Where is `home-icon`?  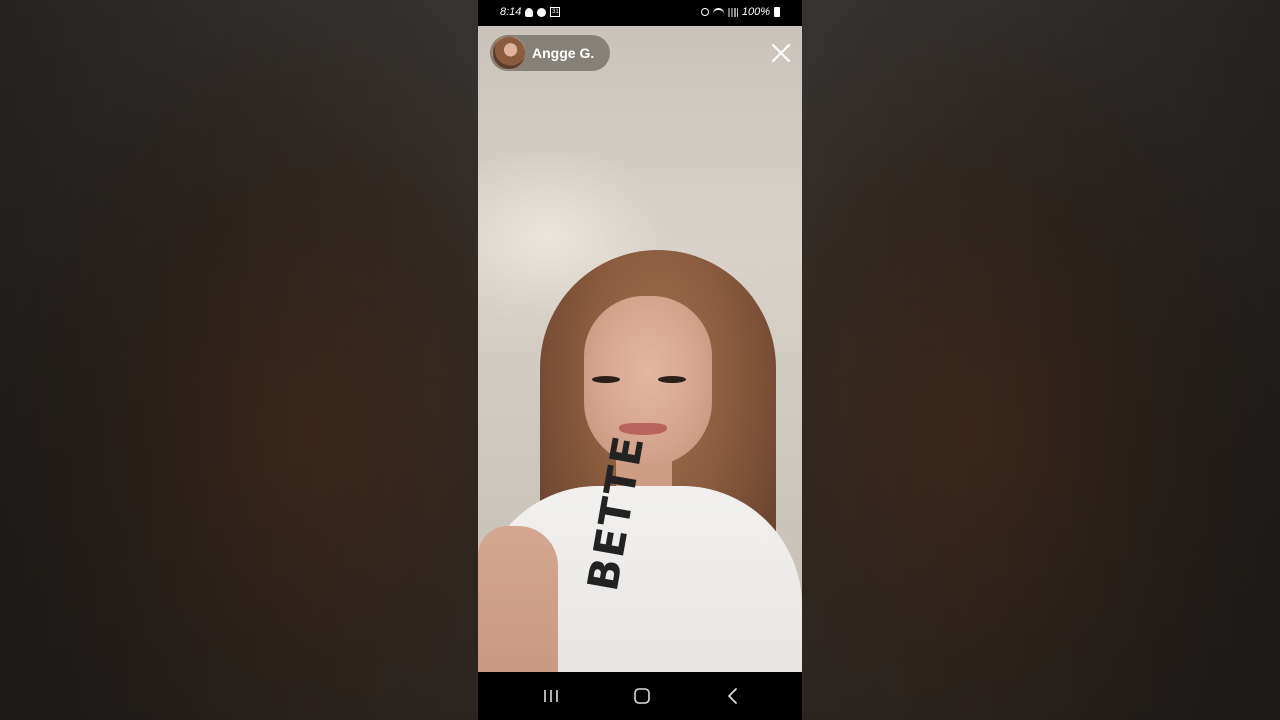
home-icon is located at coordinates (642, 696).